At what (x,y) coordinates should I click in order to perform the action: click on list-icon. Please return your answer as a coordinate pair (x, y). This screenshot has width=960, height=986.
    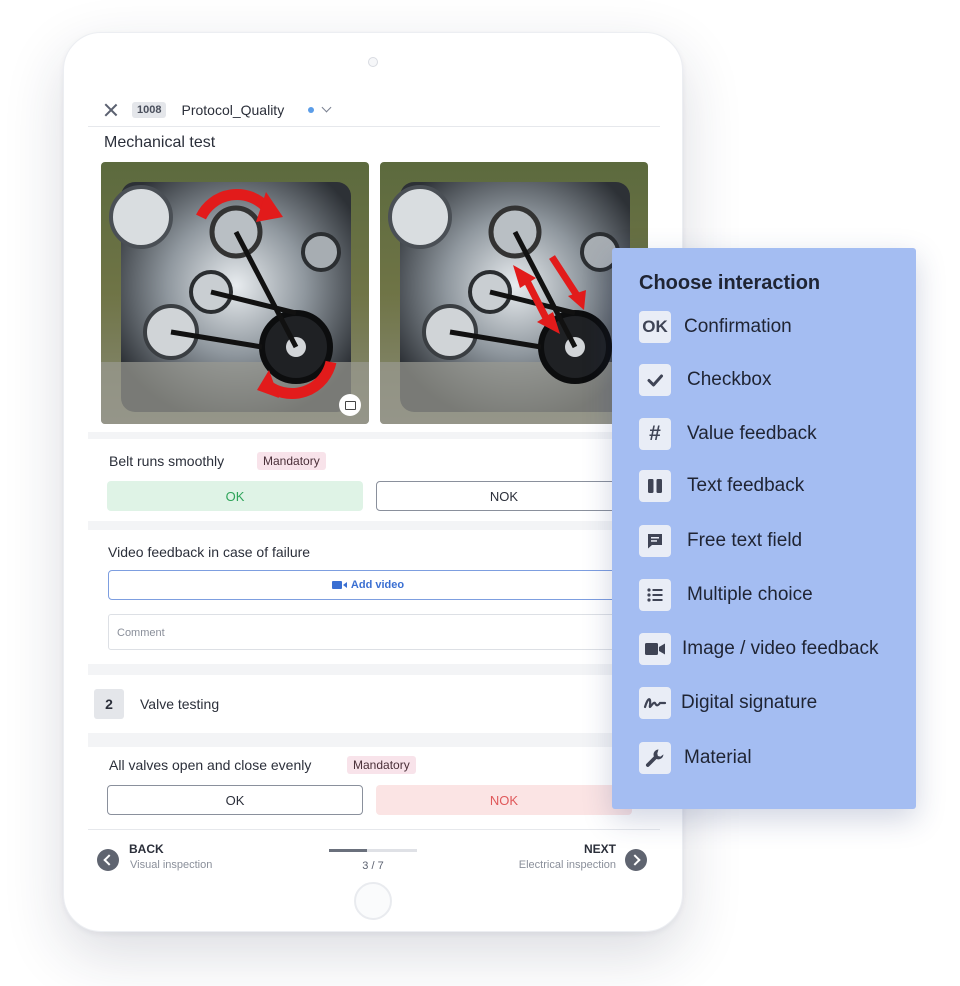
    Looking at the image, I should click on (655, 595).